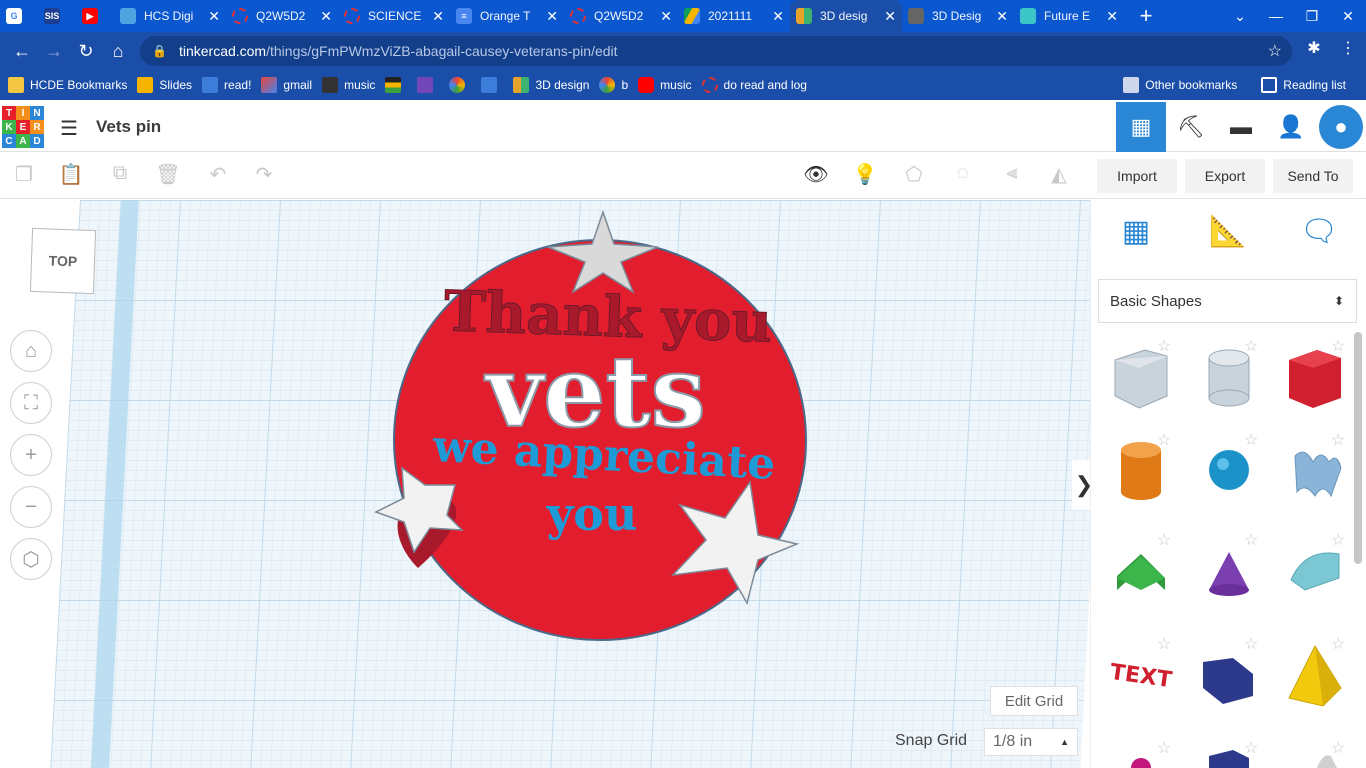 The width and height of the screenshot is (1366, 768). Describe the element at coordinates (1140, 676) in the screenshot. I see `shape-text: TEXT` at that location.